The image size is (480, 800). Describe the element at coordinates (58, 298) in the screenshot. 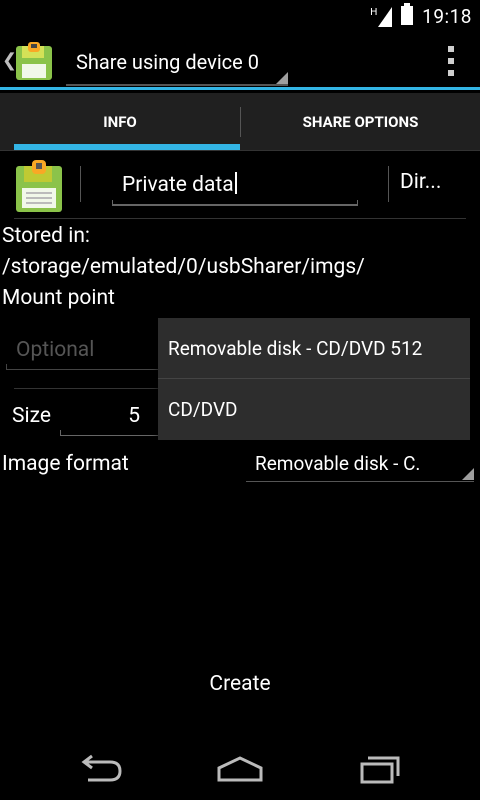

I see `mount-point-label: Mount point` at that location.